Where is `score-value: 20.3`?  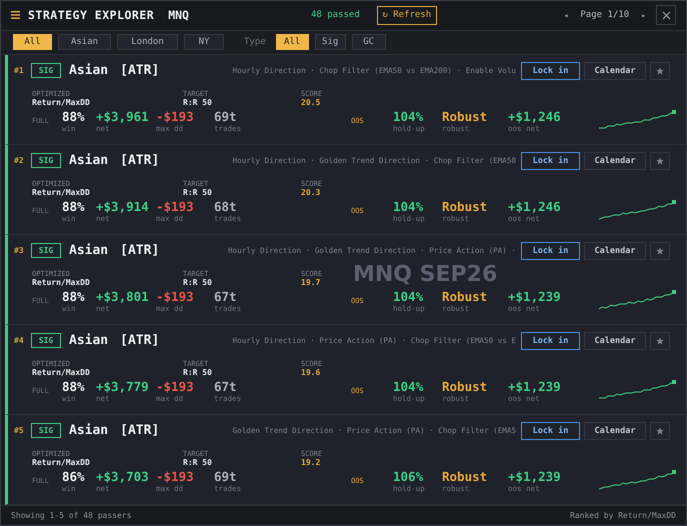 score-value: 20.3 is located at coordinates (311, 193).